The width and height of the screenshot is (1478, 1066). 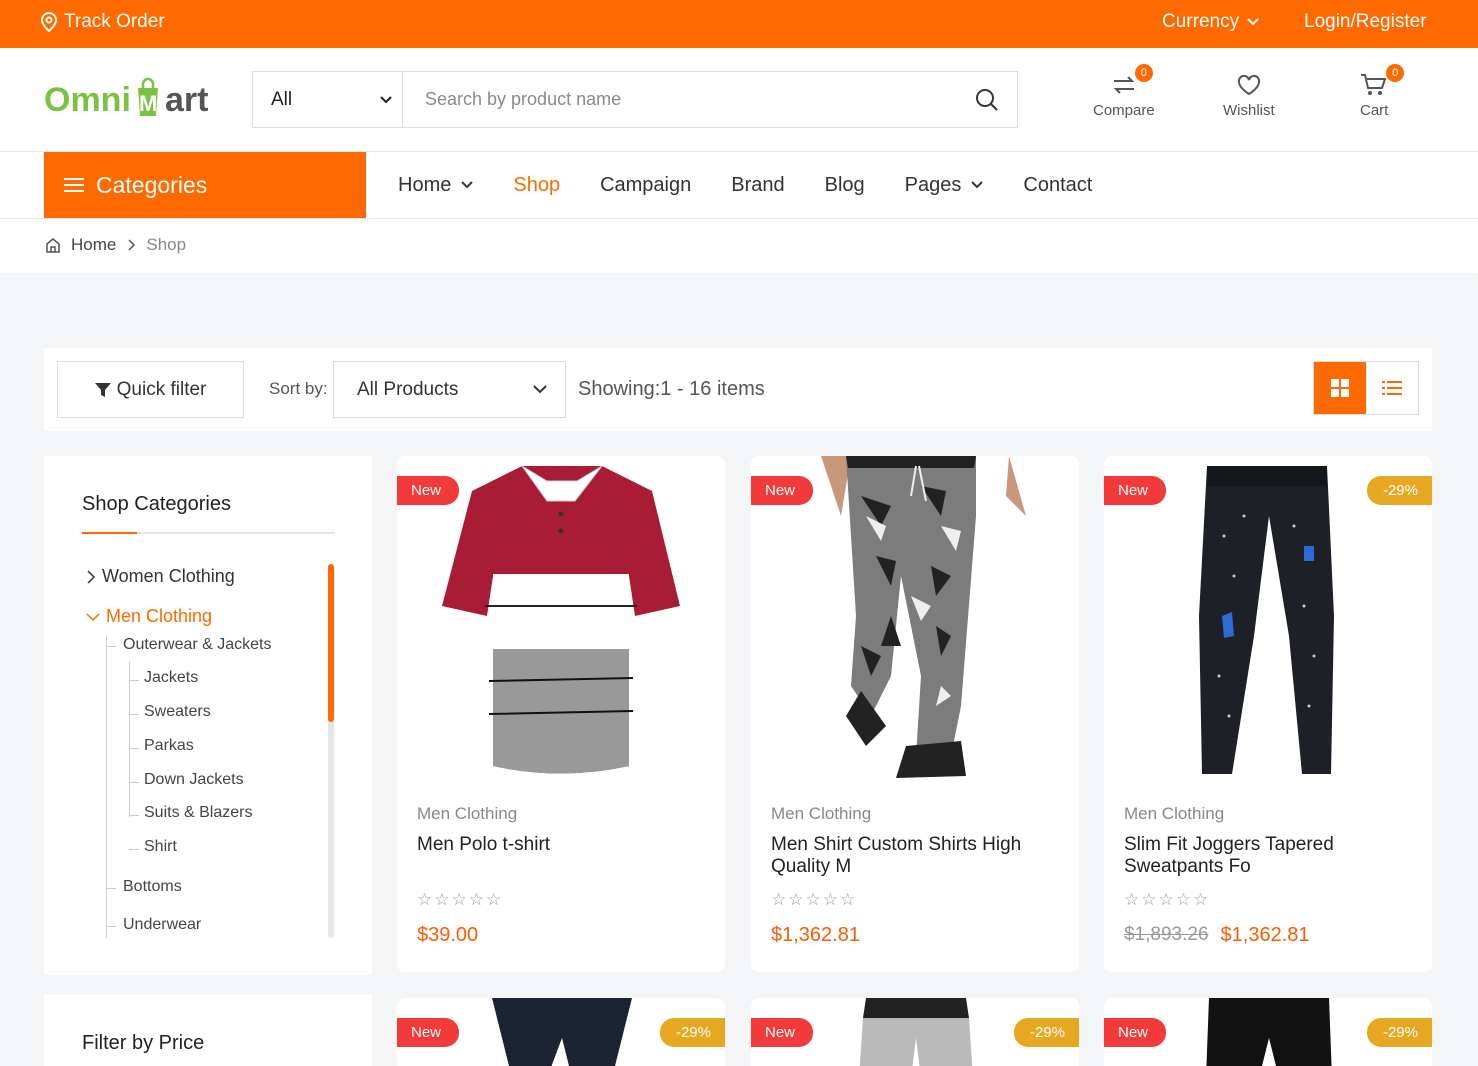 I want to click on cart-button: 0 Cart, so click(x=1382, y=91).